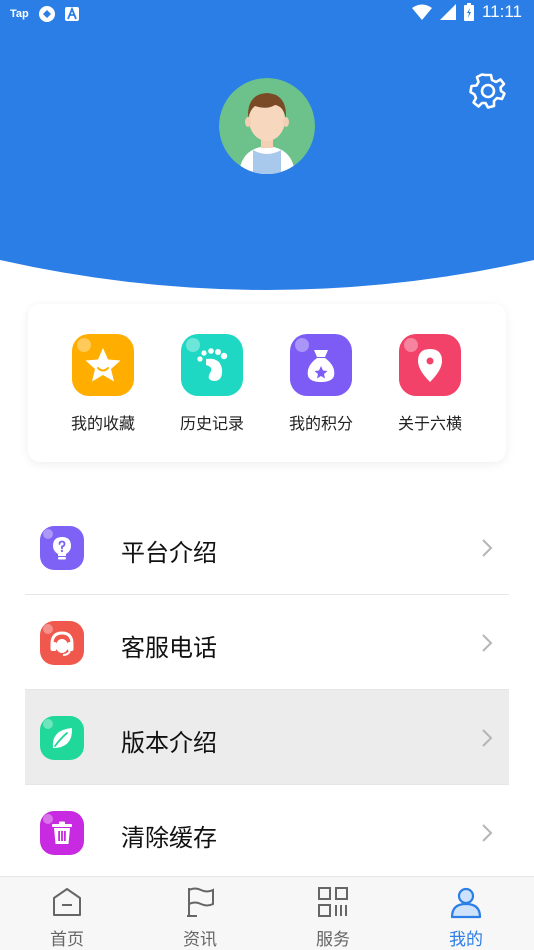 This screenshot has height=950, width=534. I want to click on tab-news: 资讯, so click(200, 917).